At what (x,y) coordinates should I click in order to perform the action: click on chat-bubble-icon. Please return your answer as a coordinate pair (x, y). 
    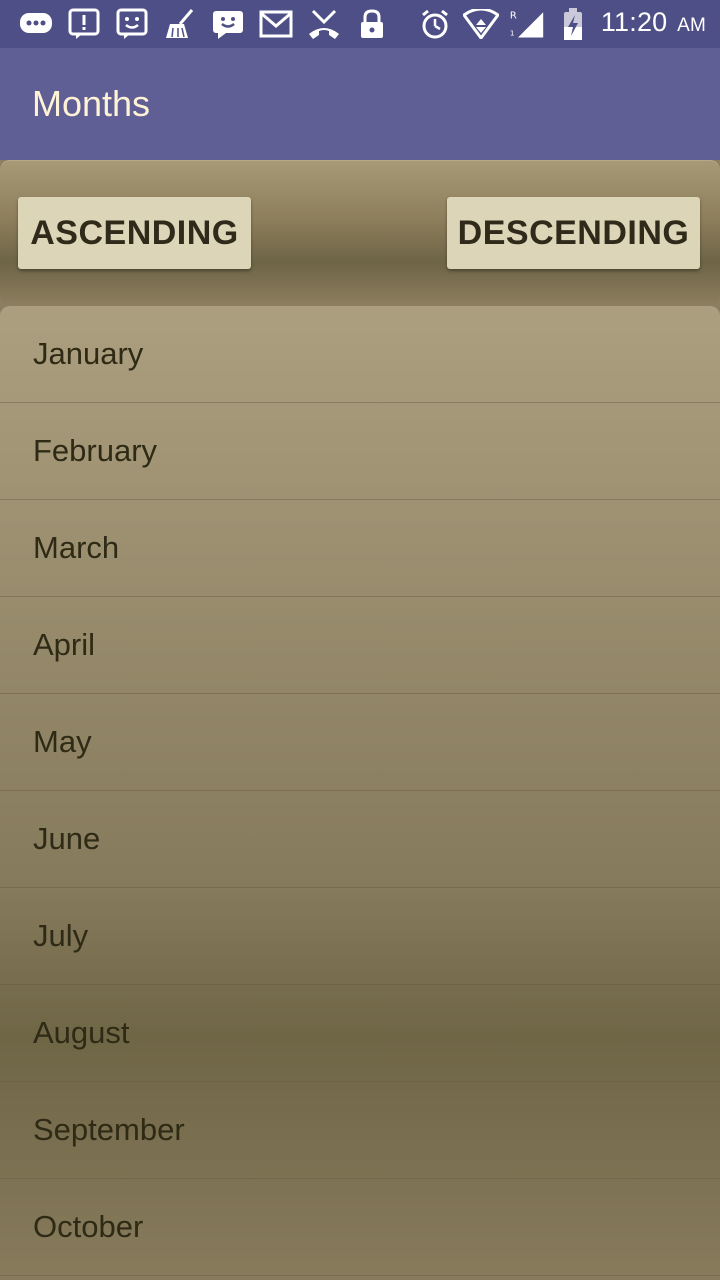
    Looking at the image, I should click on (36, 24).